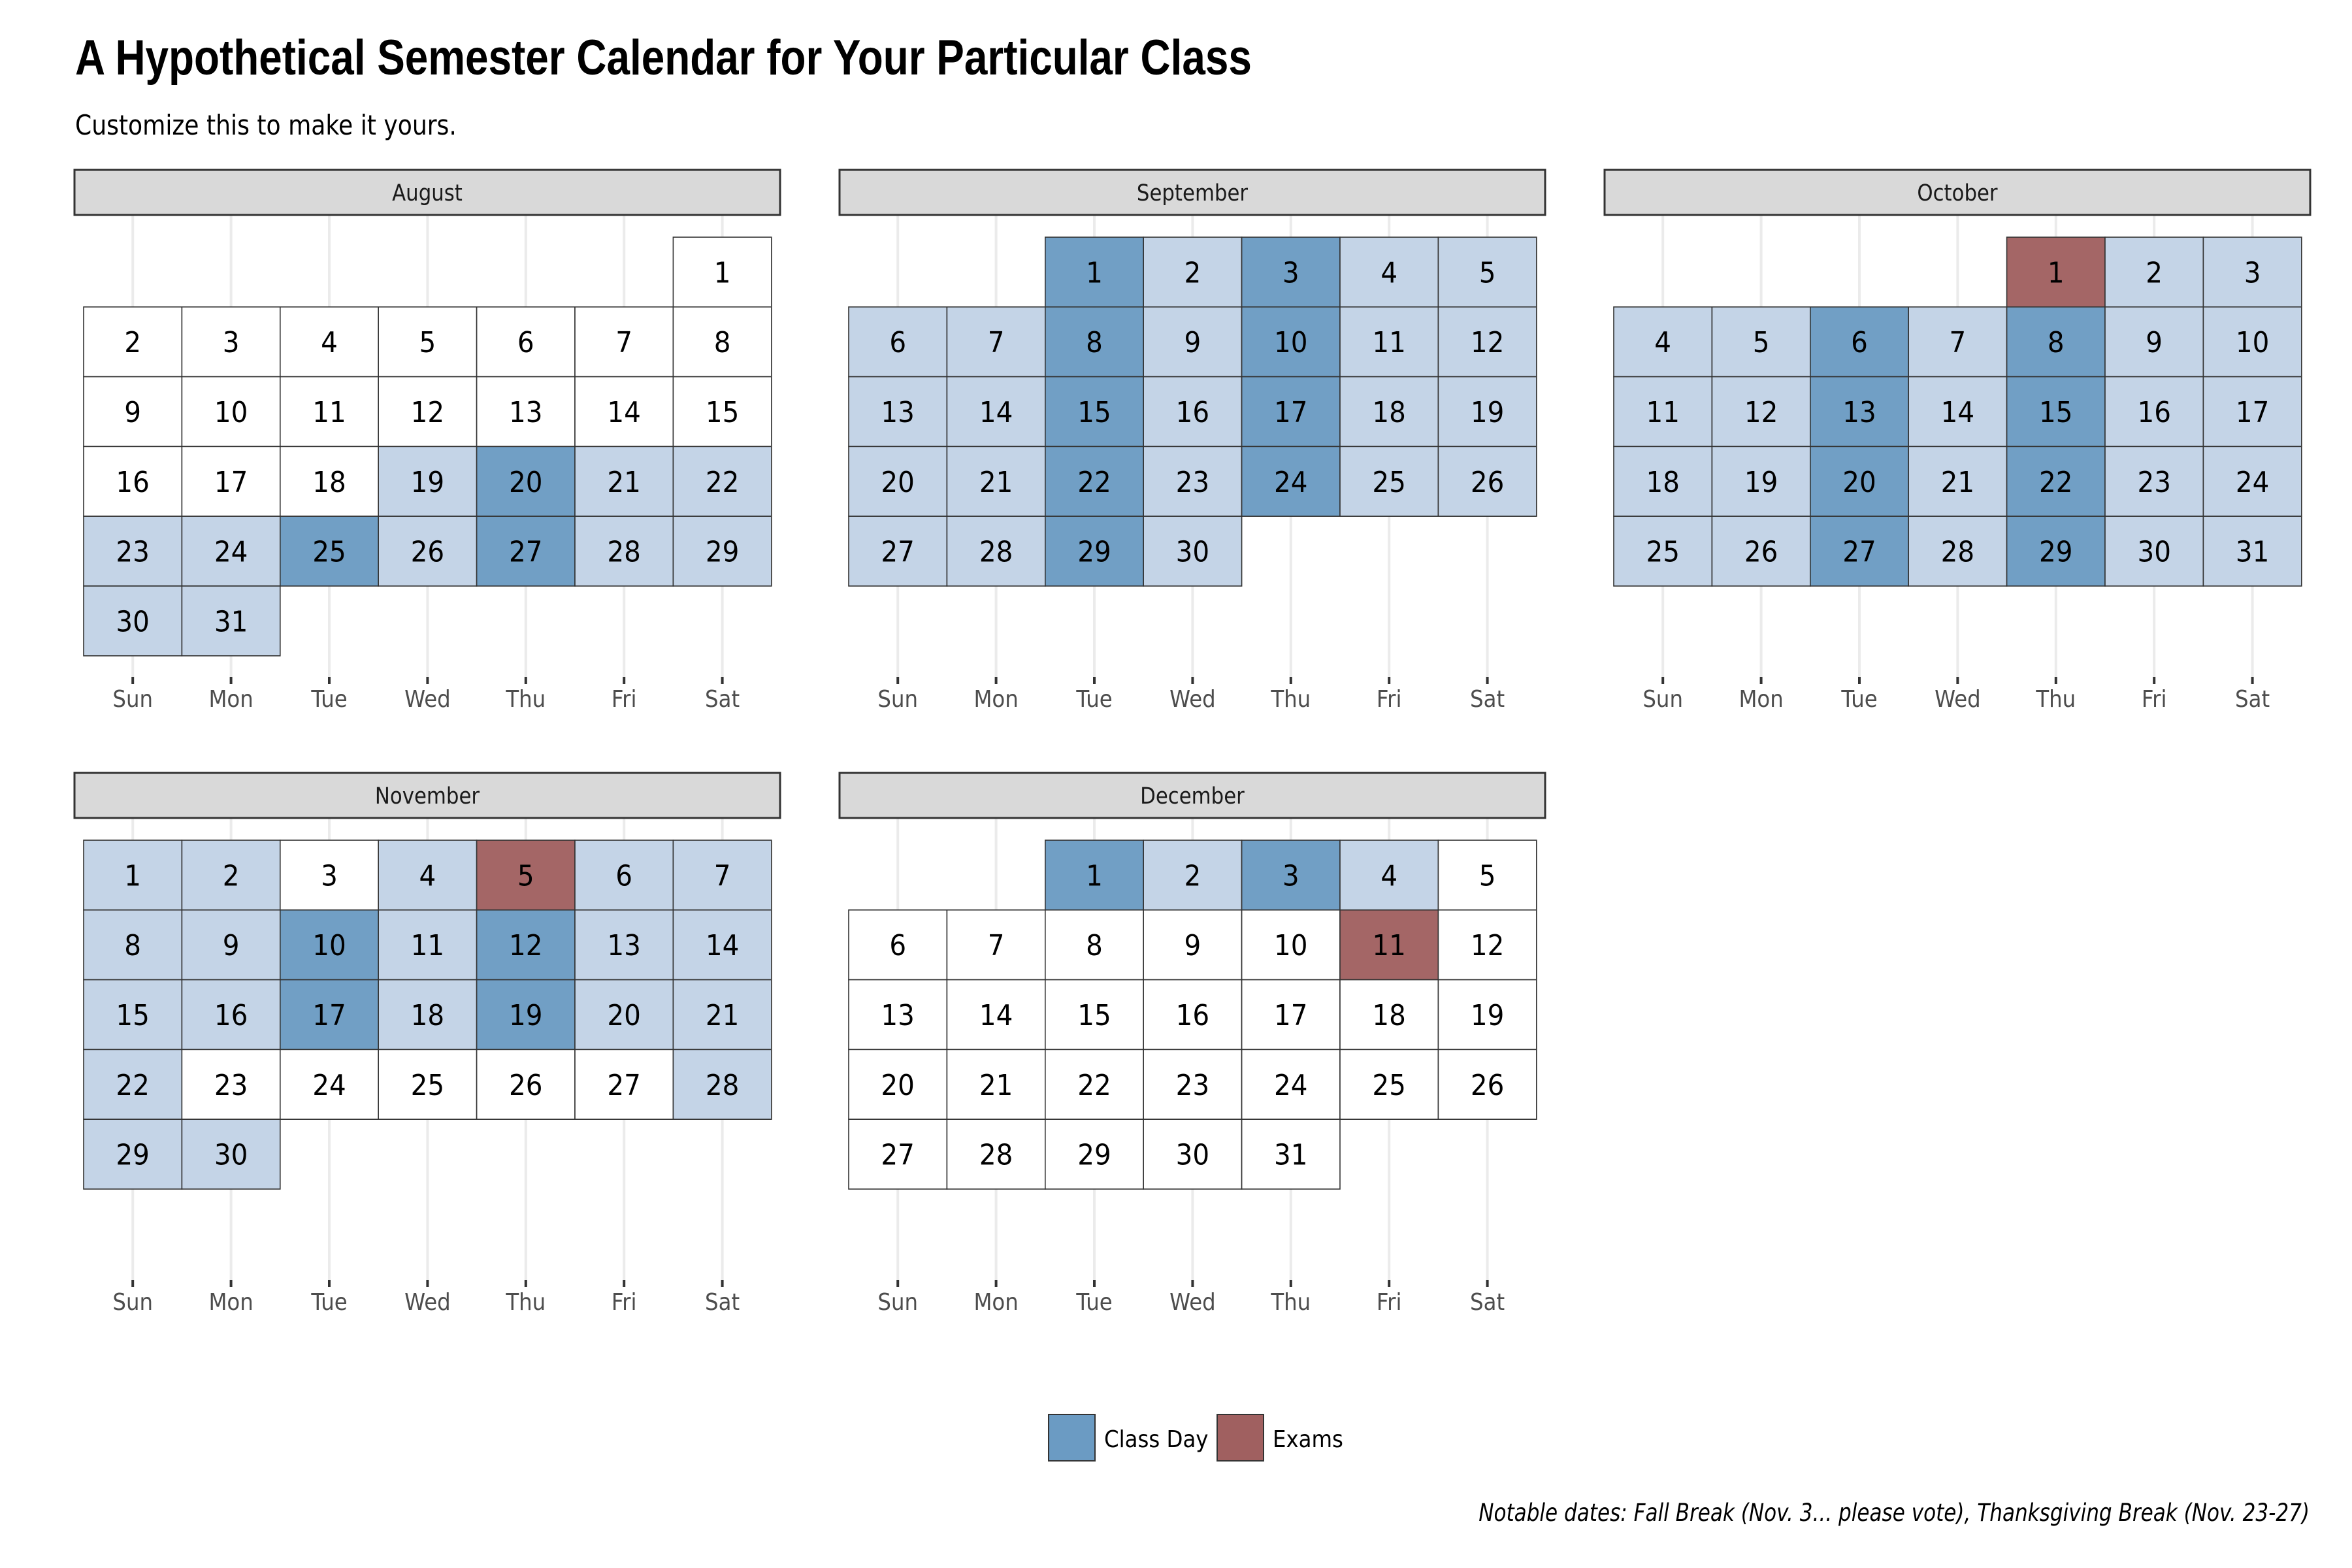  What do you see at coordinates (1291, 1154) in the screenshot?
I see `day-cell: 31` at bounding box center [1291, 1154].